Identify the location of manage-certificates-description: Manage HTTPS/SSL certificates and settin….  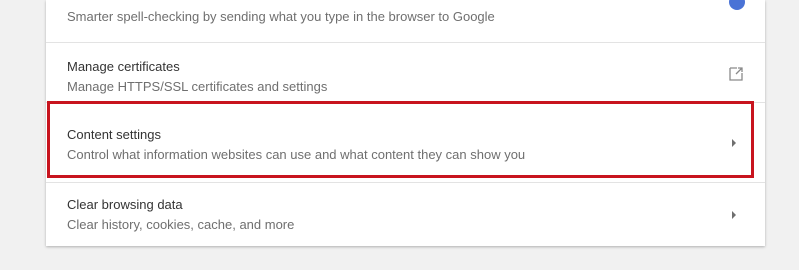
(197, 86).